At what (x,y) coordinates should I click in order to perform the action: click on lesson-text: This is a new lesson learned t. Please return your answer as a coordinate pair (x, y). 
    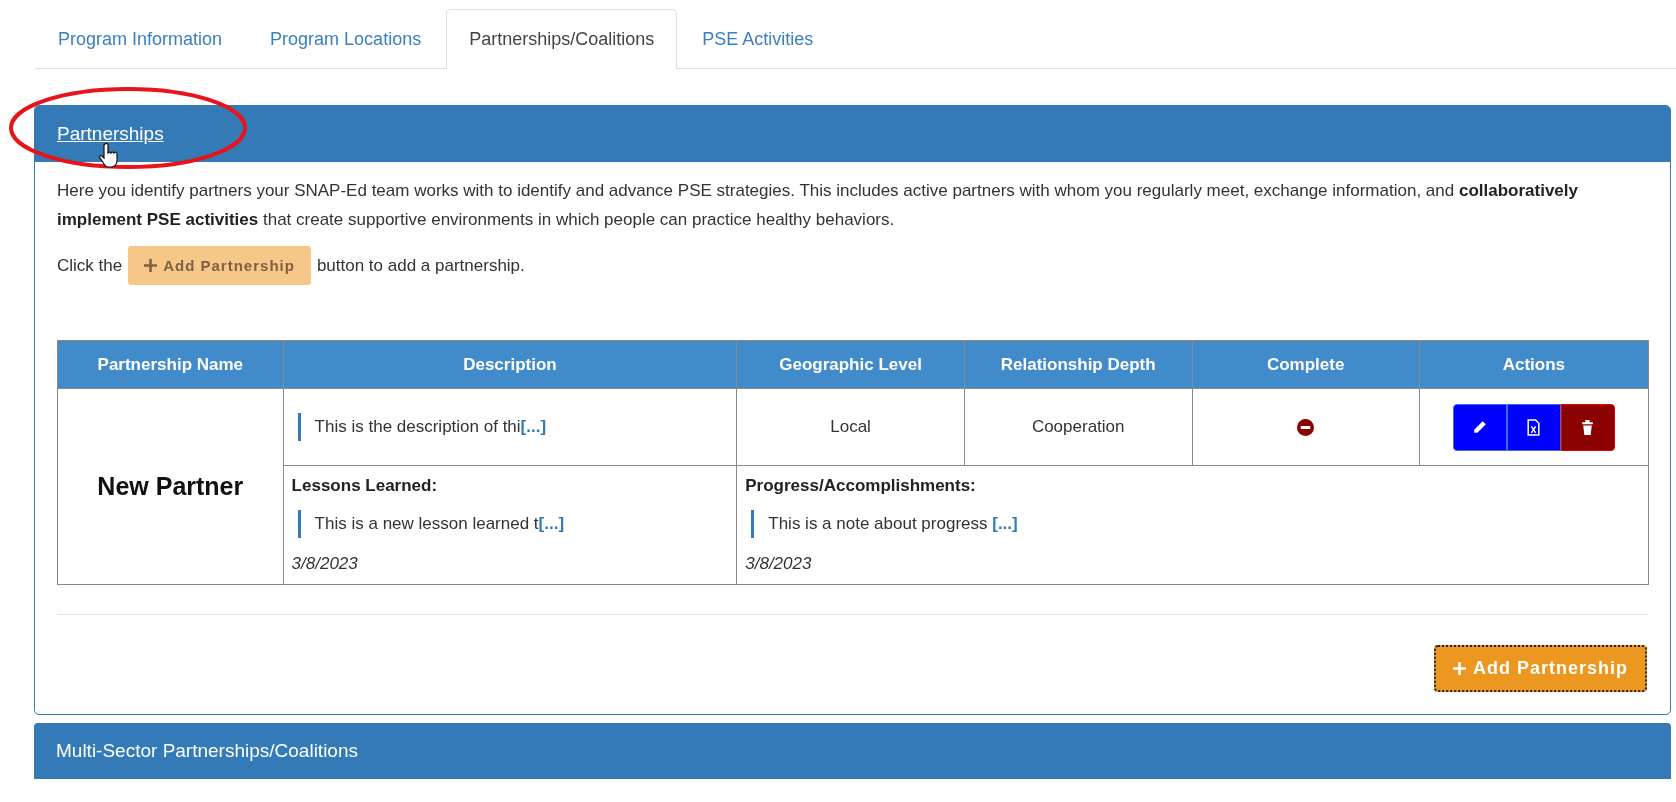
    Looking at the image, I should click on (426, 523).